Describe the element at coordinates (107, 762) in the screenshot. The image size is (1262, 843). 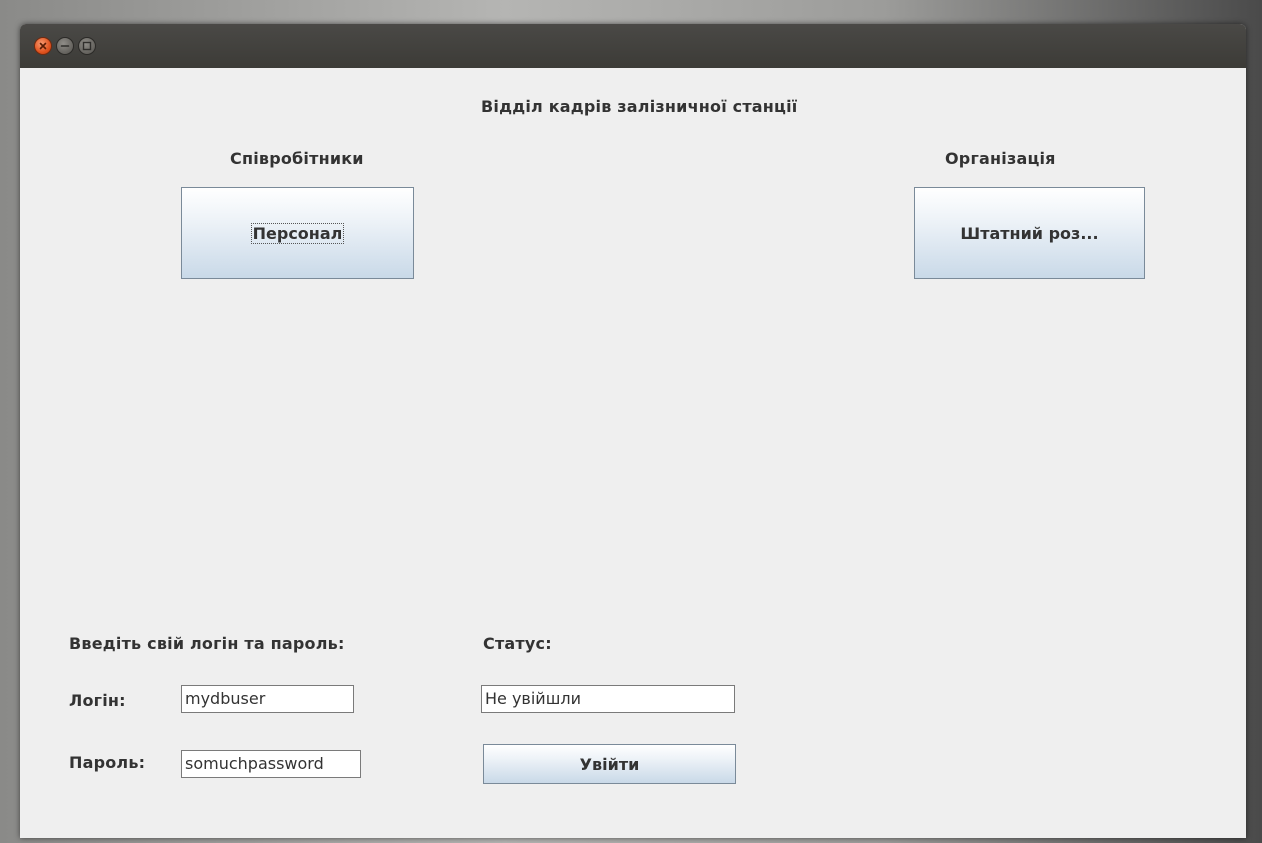
I see `password-label: Пароль:` at that location.